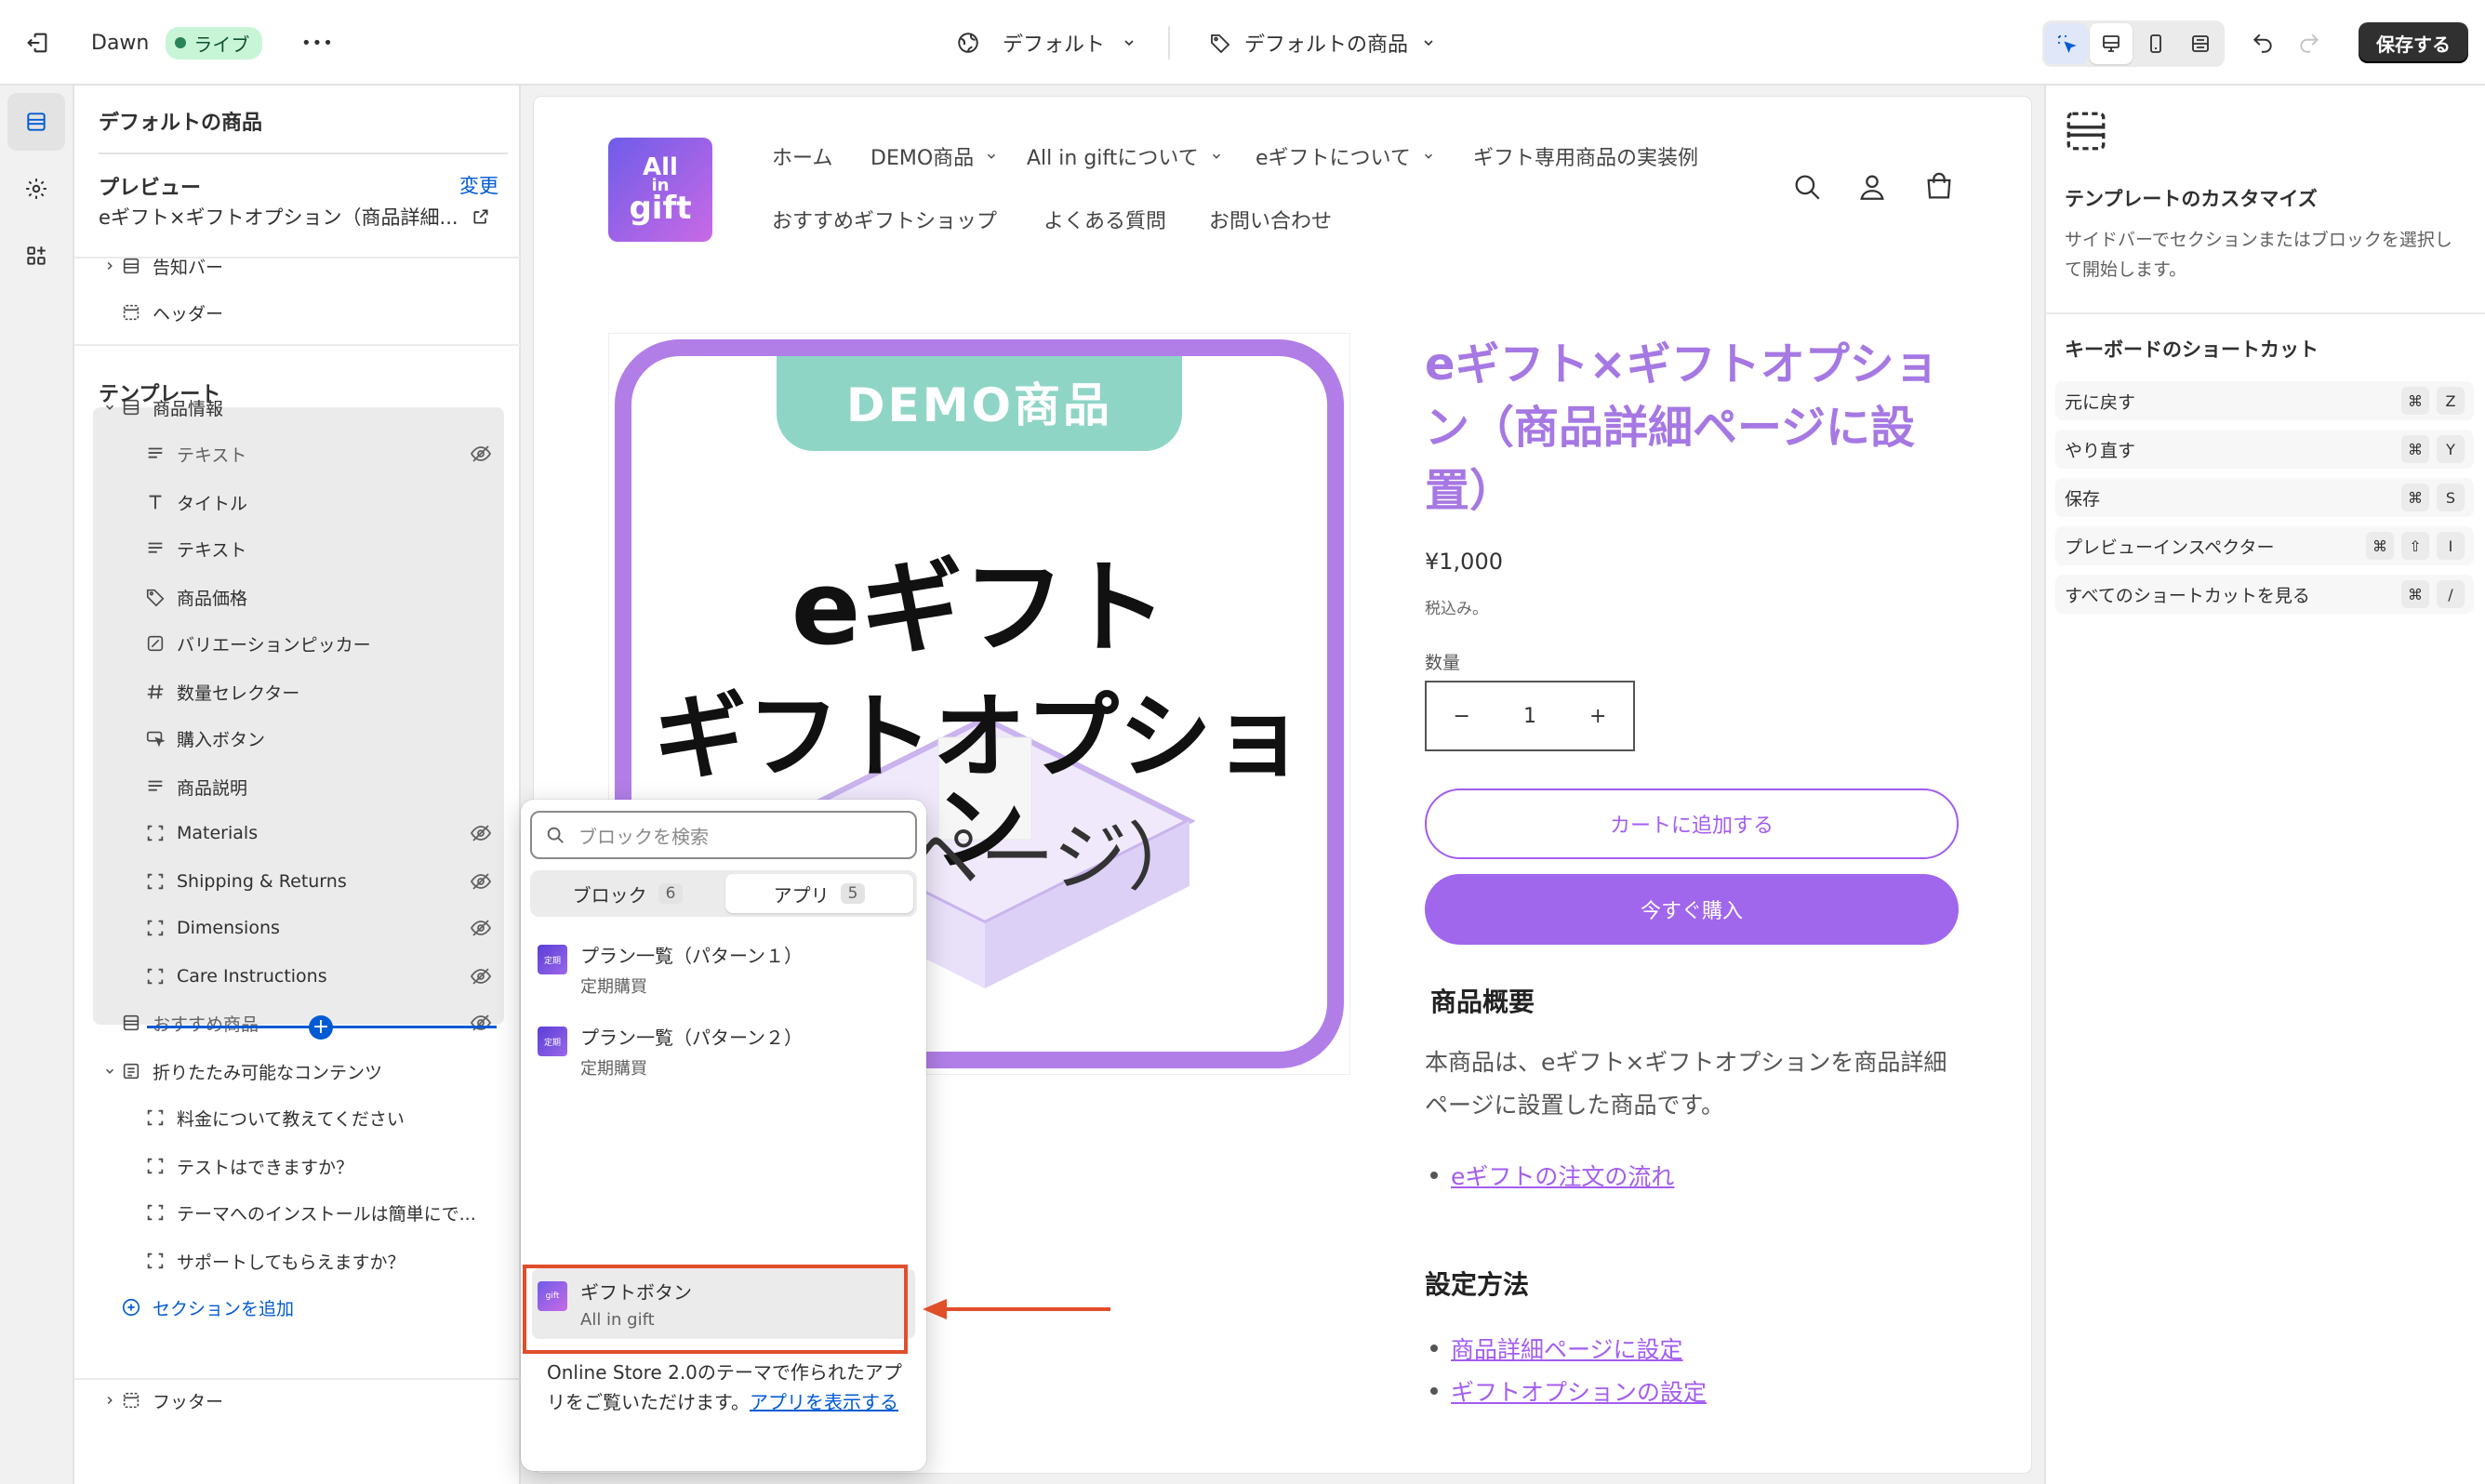  I want to click on tab-blocks: ブロック 6, so click(628, 893).